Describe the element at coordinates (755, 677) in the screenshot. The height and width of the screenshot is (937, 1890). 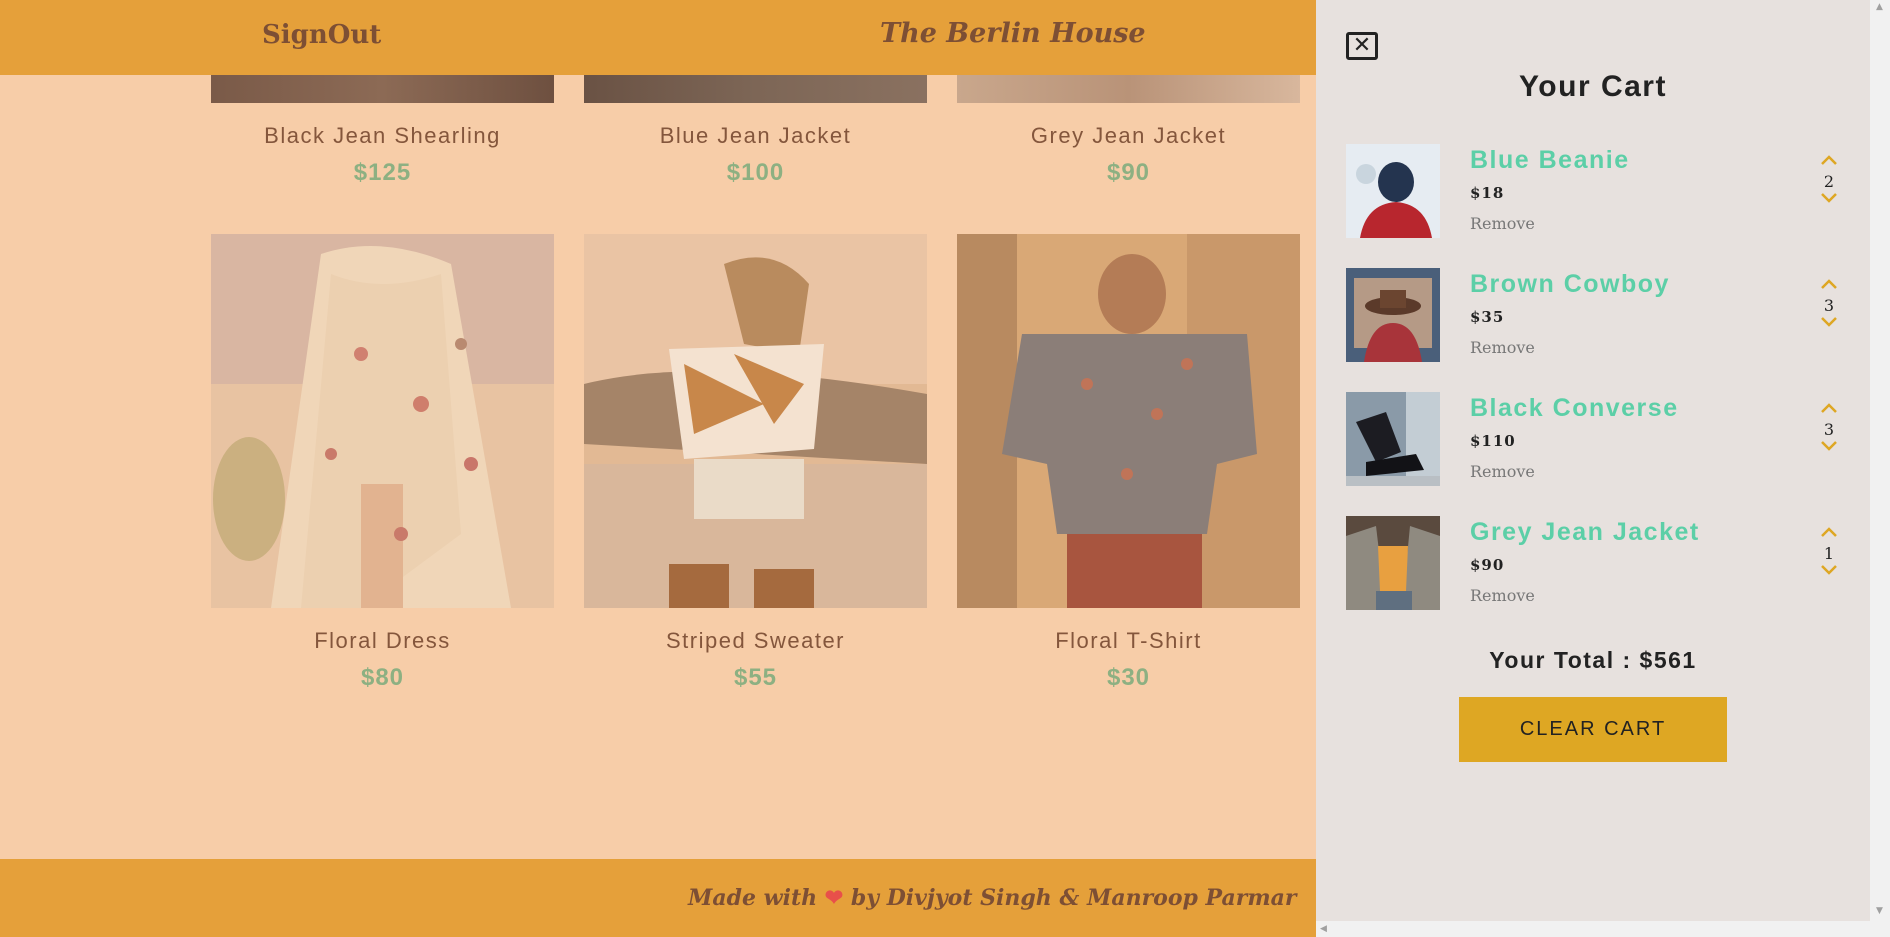
I see `product-price: $55` at that location.